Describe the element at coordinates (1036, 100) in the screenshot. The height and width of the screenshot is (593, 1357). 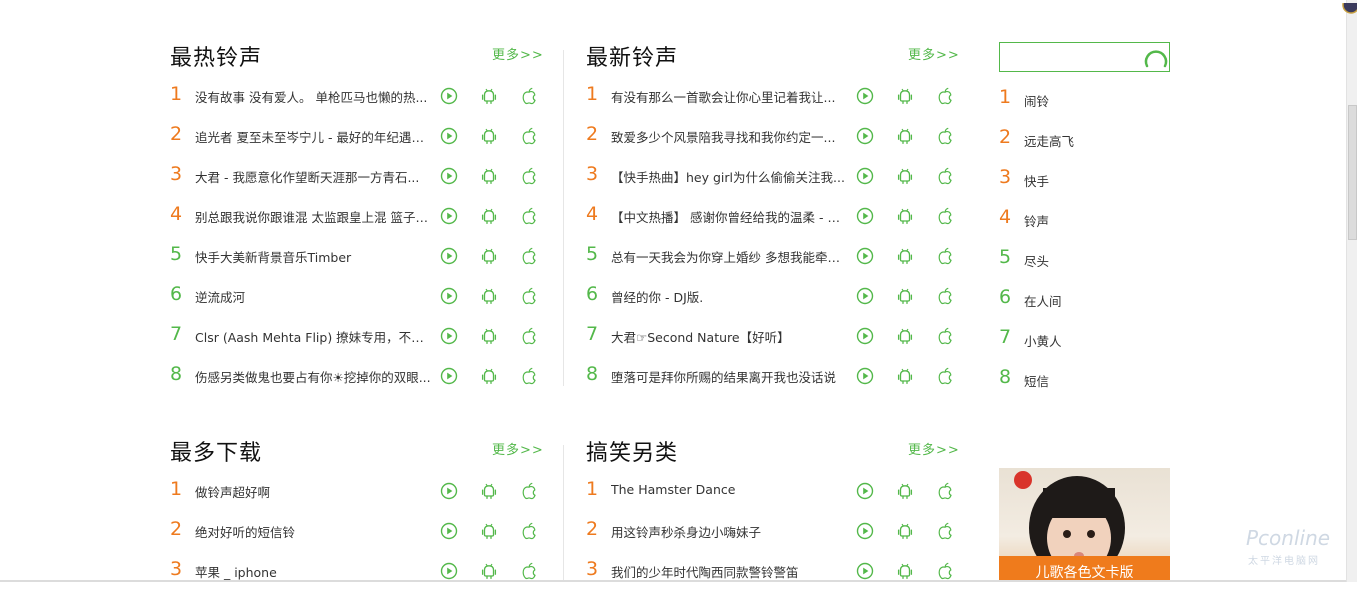
I see `keyword-link: 闹铃` at that location.